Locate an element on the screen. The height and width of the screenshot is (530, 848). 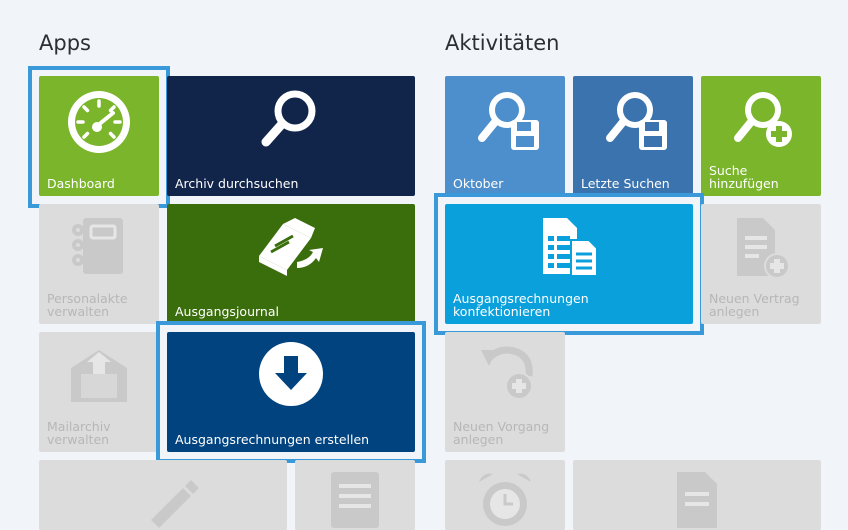
tile-label: Archiv durchsuchen is located at coordinates (237, 183).